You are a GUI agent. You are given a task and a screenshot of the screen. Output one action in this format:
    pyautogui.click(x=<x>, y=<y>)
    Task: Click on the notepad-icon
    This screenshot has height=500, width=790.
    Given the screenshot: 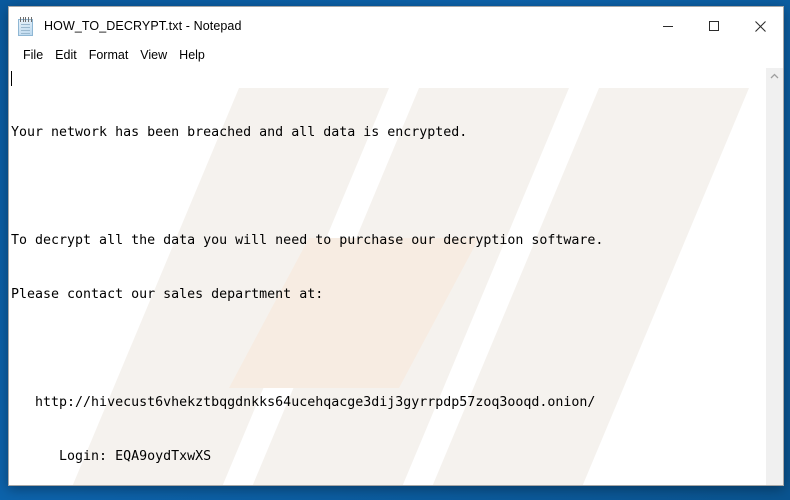 What is the action you would take?
    pyautogui.click(x=26, y=26)
    